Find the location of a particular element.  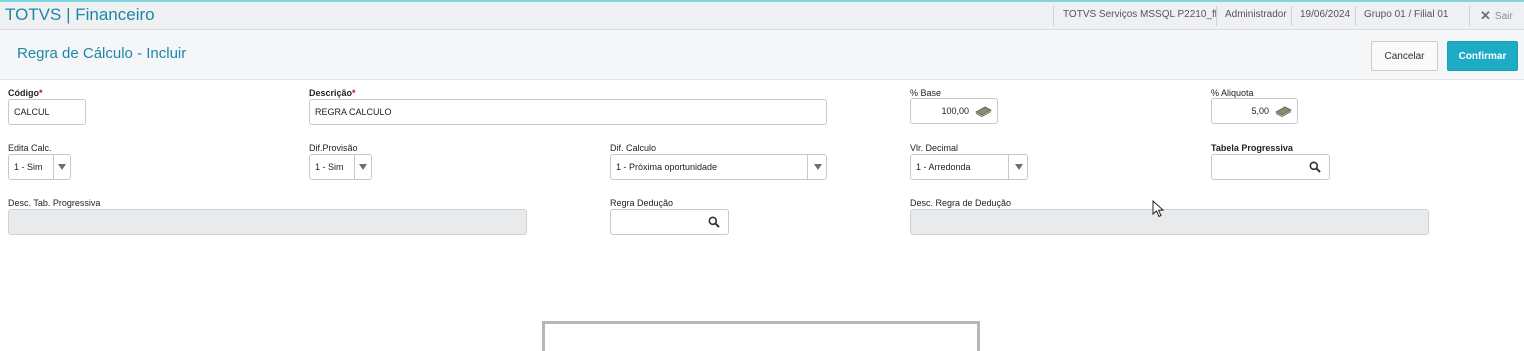

desc-regra-deducao-label: Desc. Regra de Dedução is located at coordinates (961, 203).